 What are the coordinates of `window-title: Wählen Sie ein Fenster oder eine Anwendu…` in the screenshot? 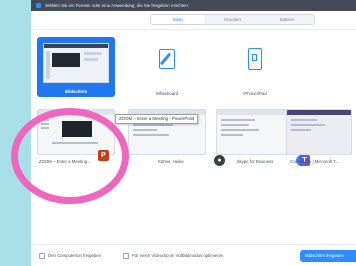 It's located at (117, 5).